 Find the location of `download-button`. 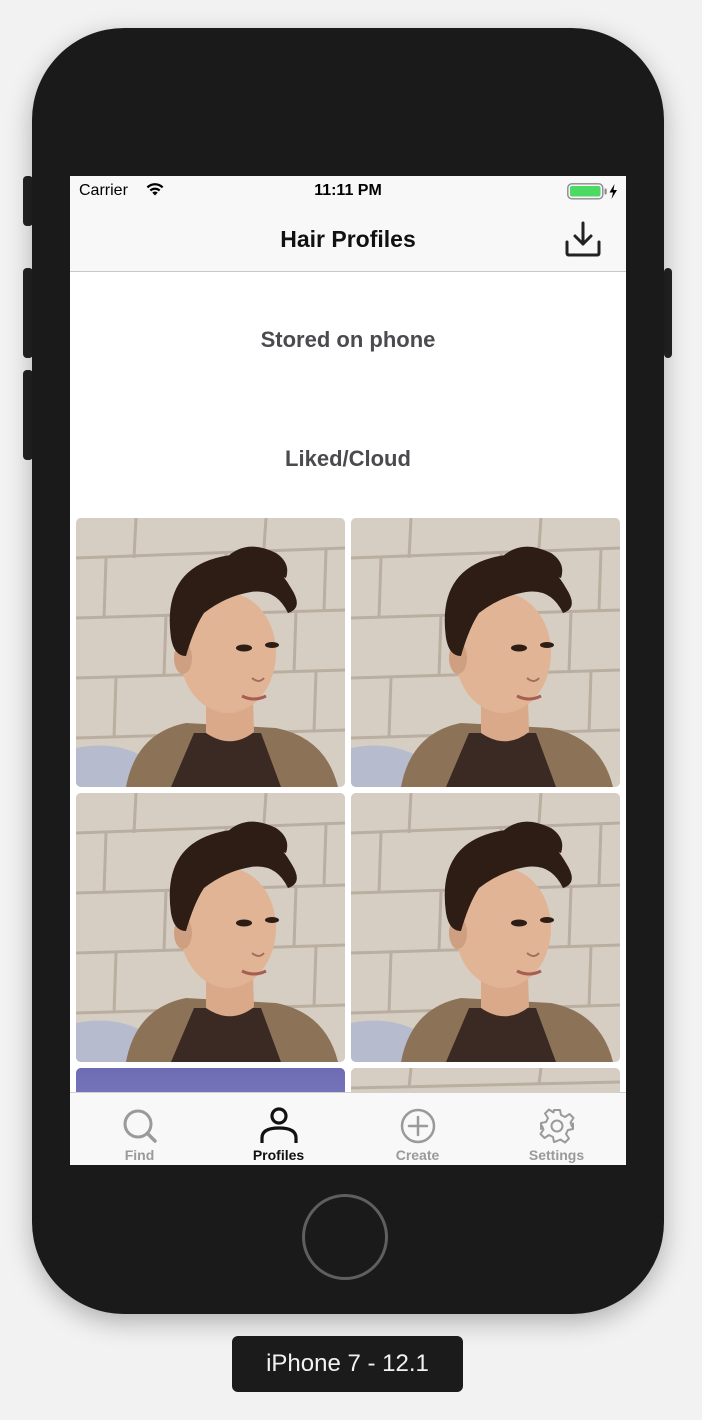

download-button is located at coordinates (583, 239).